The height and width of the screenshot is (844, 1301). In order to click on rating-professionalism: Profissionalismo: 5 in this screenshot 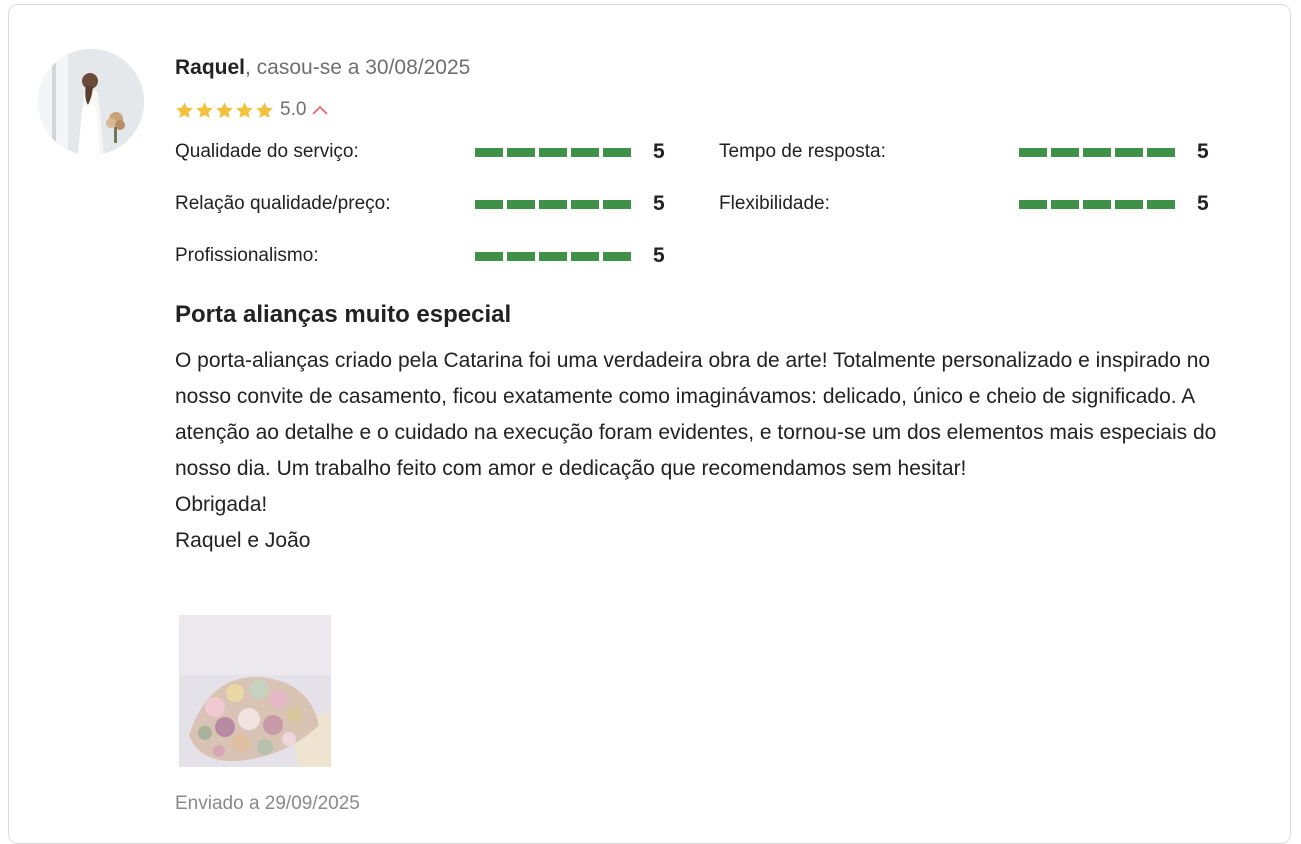, I will do `click(420, 256)`.